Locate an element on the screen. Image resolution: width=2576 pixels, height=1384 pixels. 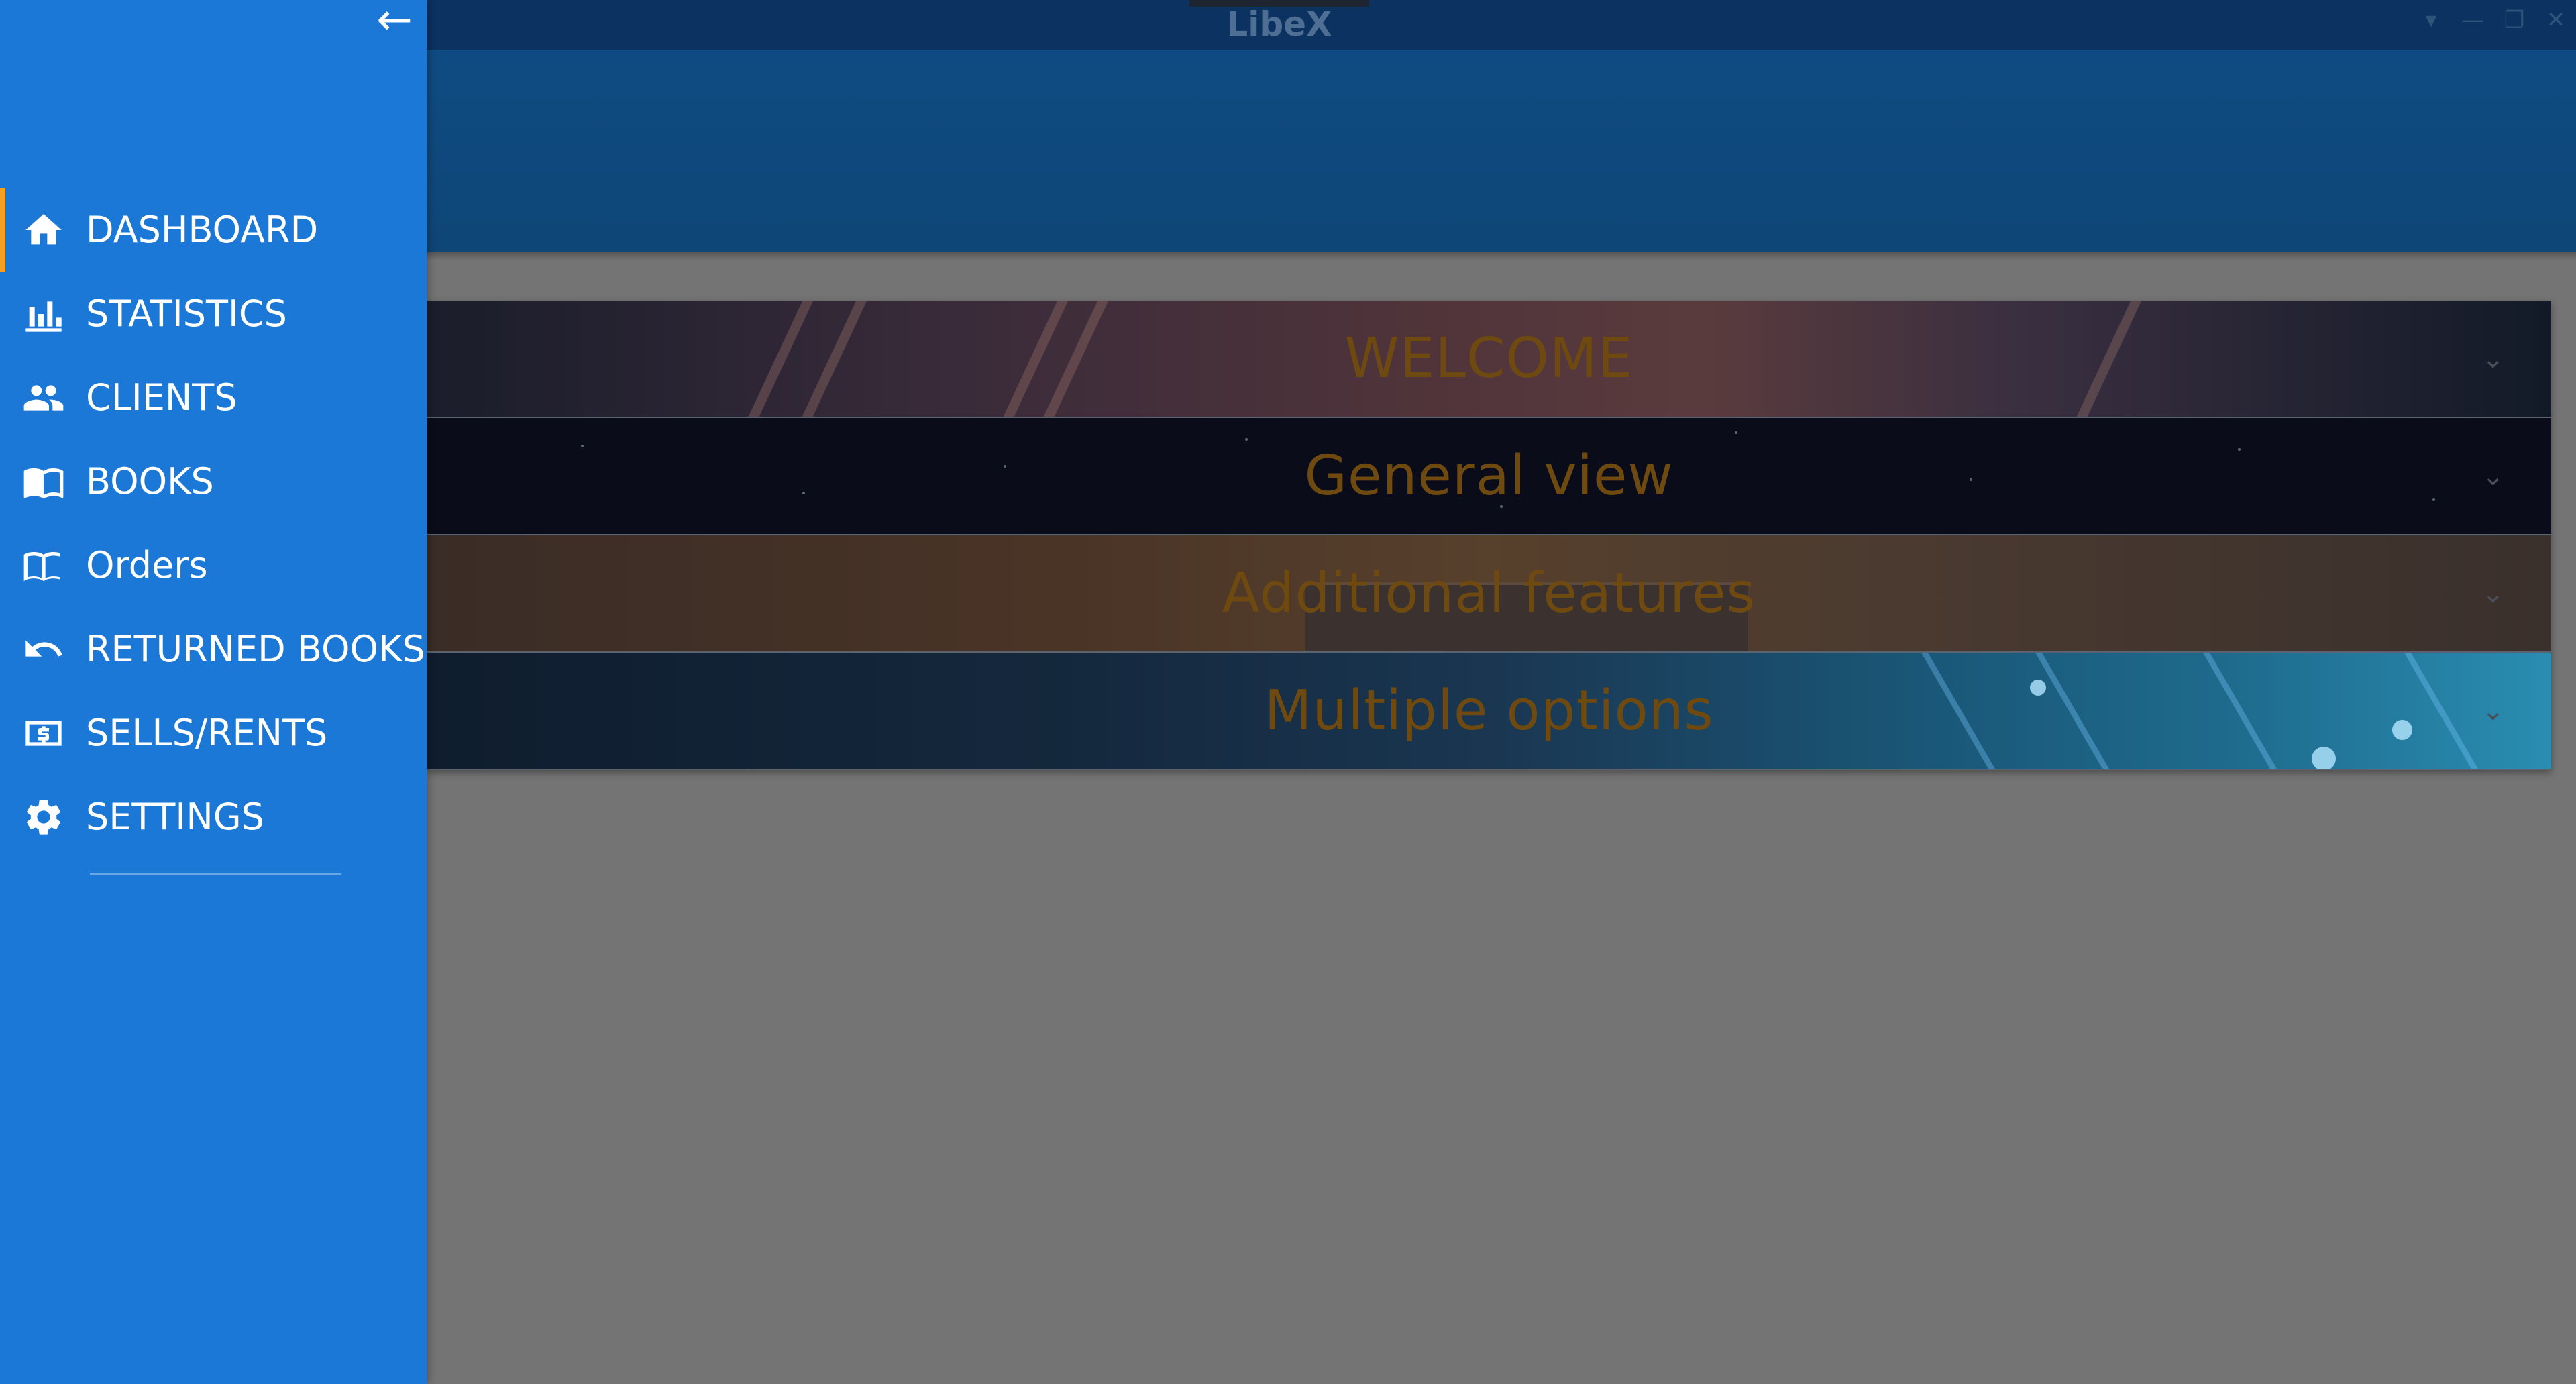
window-controls: ▾ — ❐ ✕ is located at coordinates (2497, 20).